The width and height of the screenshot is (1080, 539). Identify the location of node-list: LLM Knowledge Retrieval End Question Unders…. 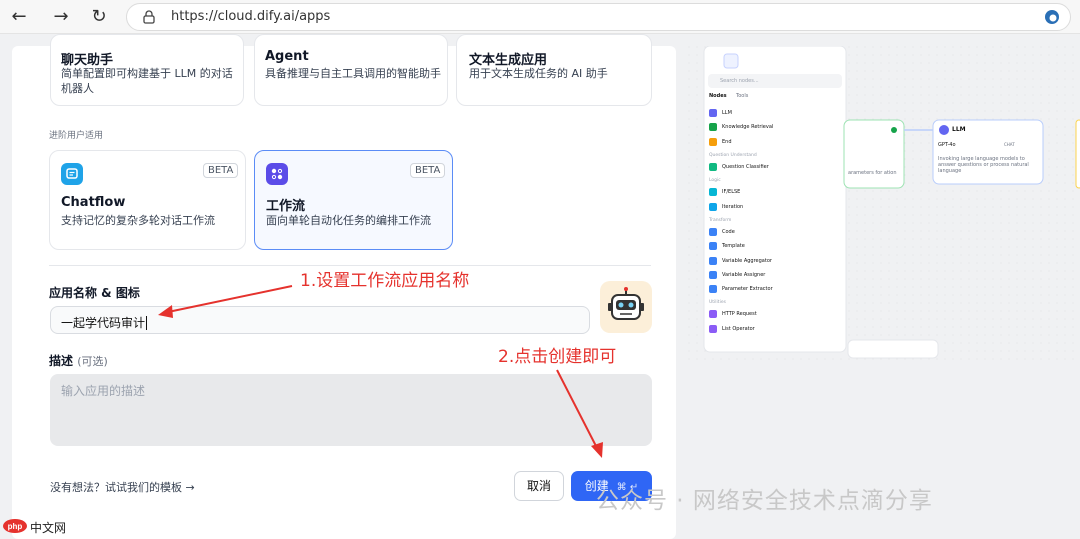
(774, 221).